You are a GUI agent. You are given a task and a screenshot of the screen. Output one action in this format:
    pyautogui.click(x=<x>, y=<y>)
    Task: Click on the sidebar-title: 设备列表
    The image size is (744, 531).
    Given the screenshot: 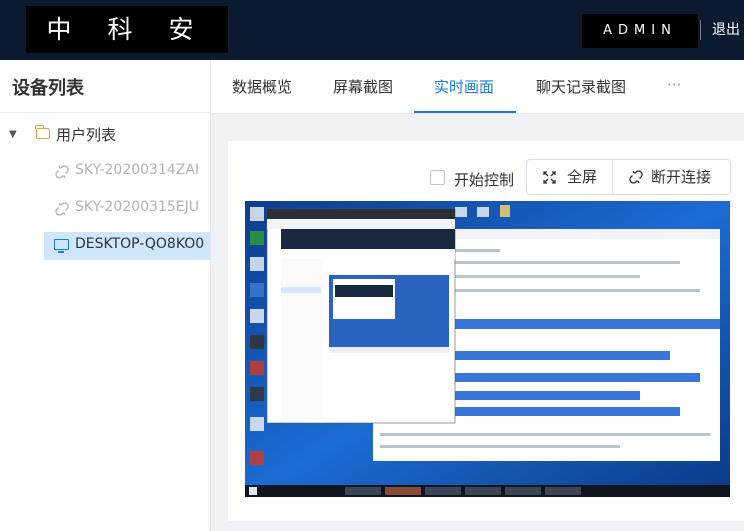 What is the action you would take?
    pyautogui.click(x=48, y=88)
    